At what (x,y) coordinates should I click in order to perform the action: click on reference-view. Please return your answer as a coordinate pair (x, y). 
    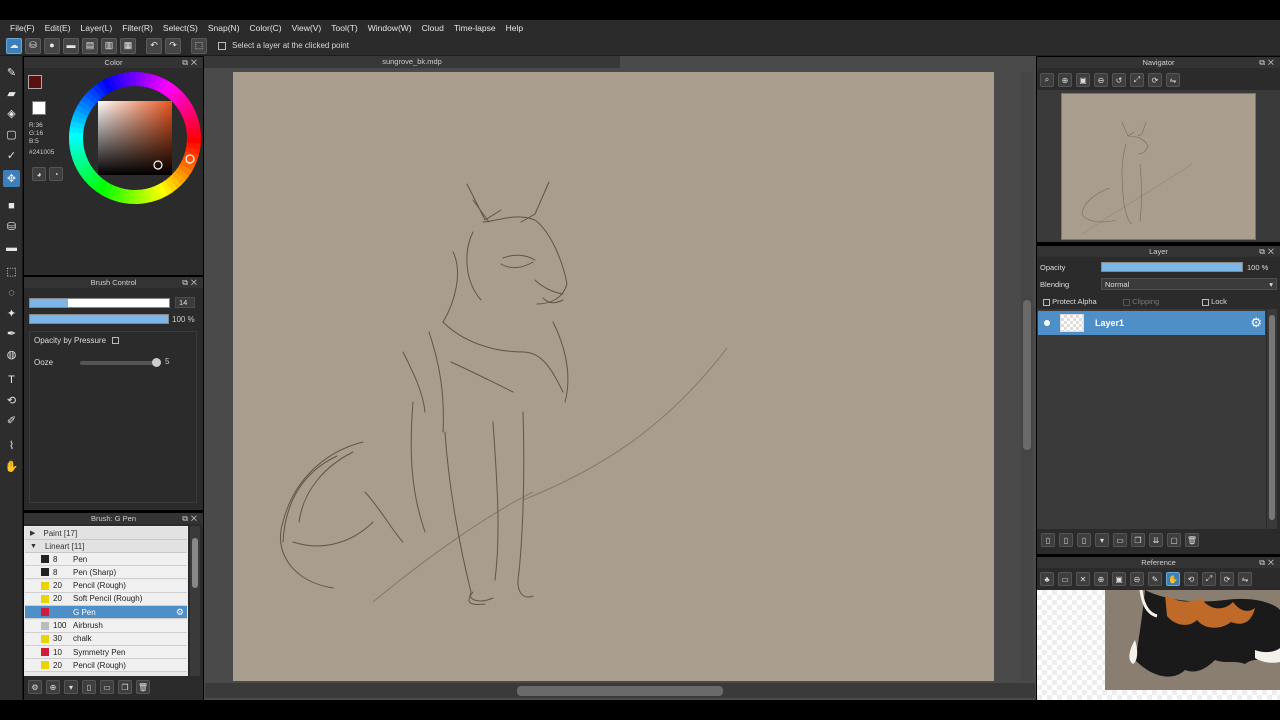
    Looking at the image, I should click on (1158, 644).